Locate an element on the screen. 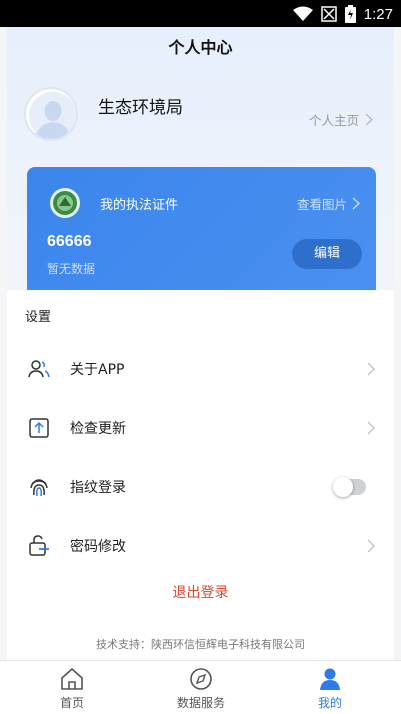  tab-data-service: 数据服务 is located at coordinates (201, 689).